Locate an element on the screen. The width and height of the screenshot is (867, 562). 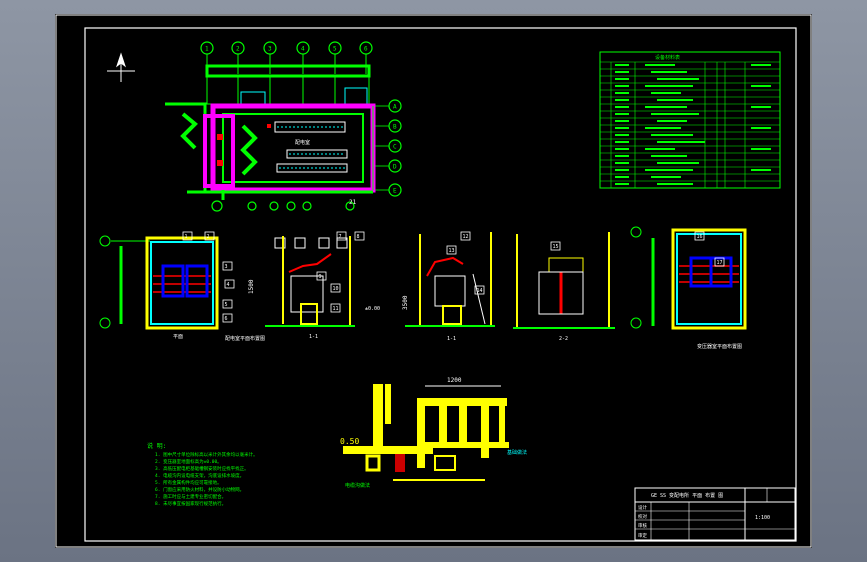
section-right-plan: 变压器室平面布置图 is located at coordinates (688, 288).